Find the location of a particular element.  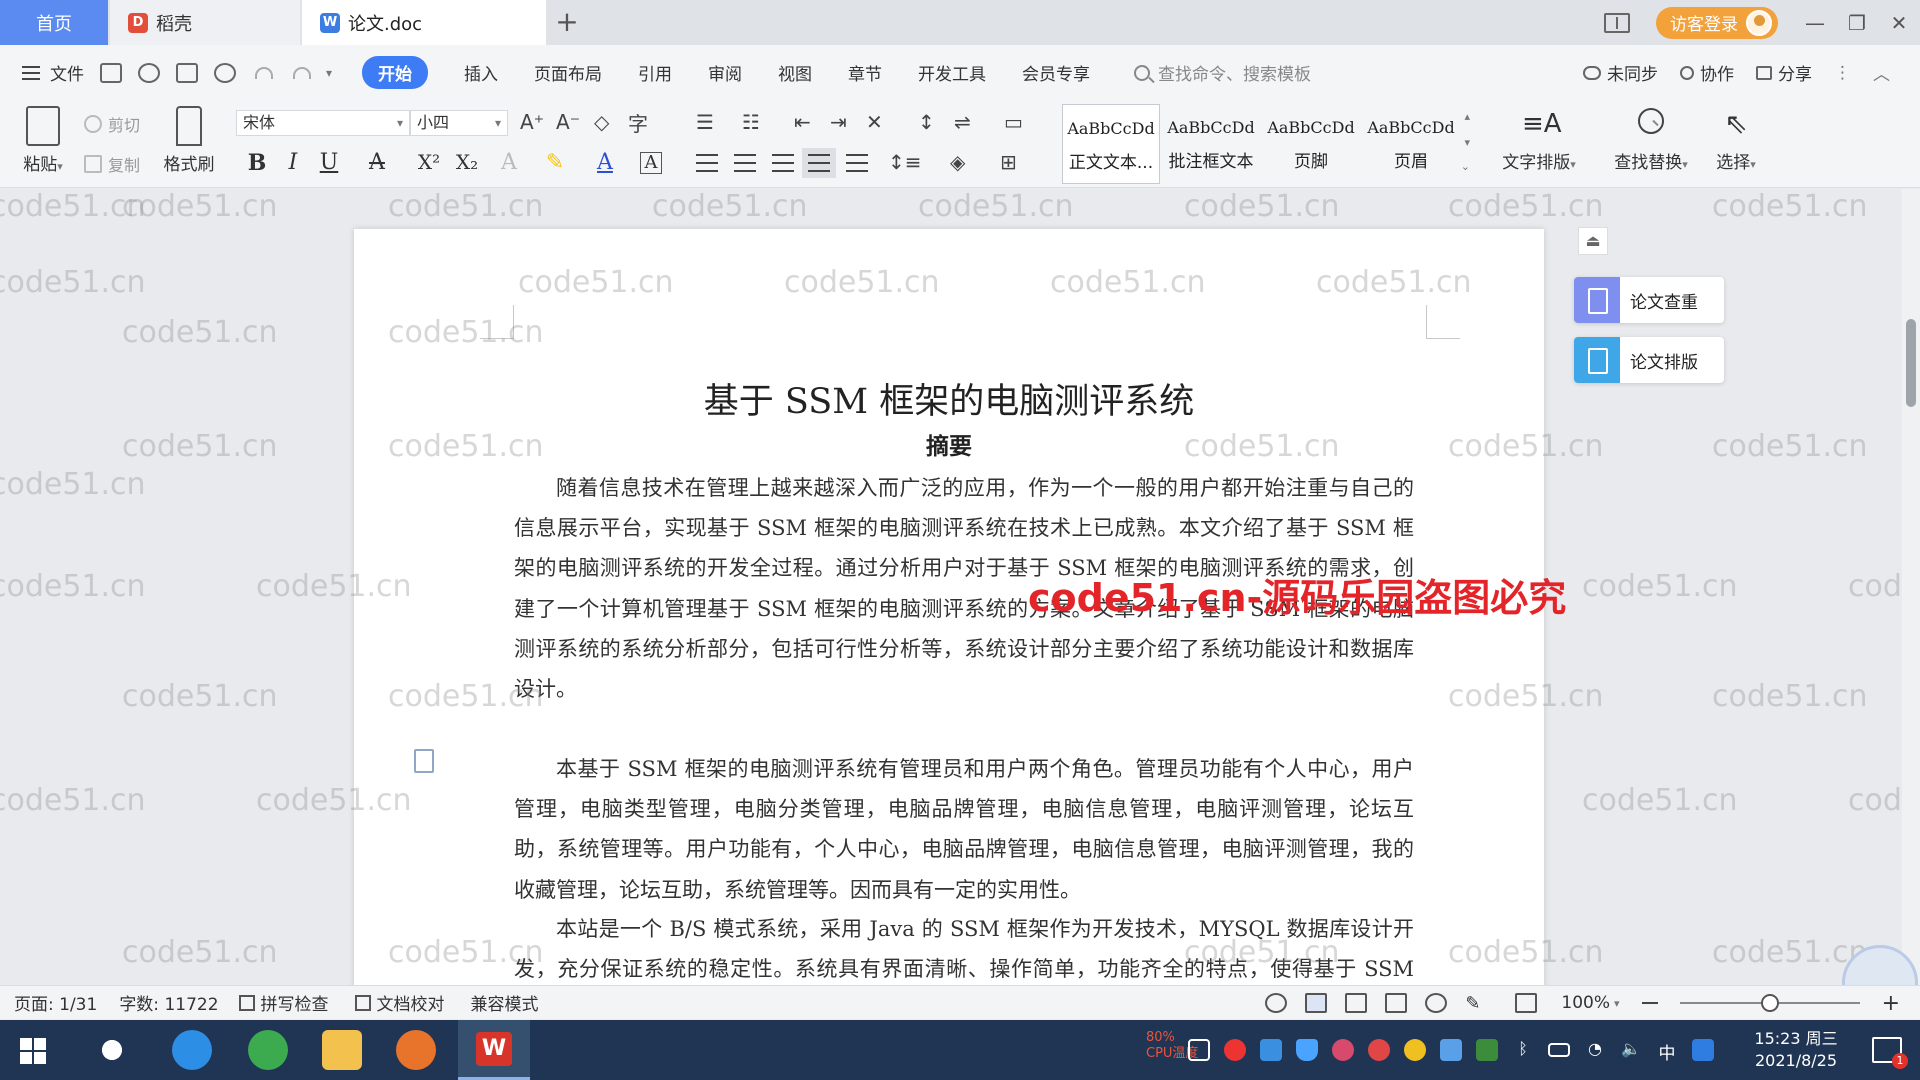

tab-start: 开始 is located at coordinates (395, 72).